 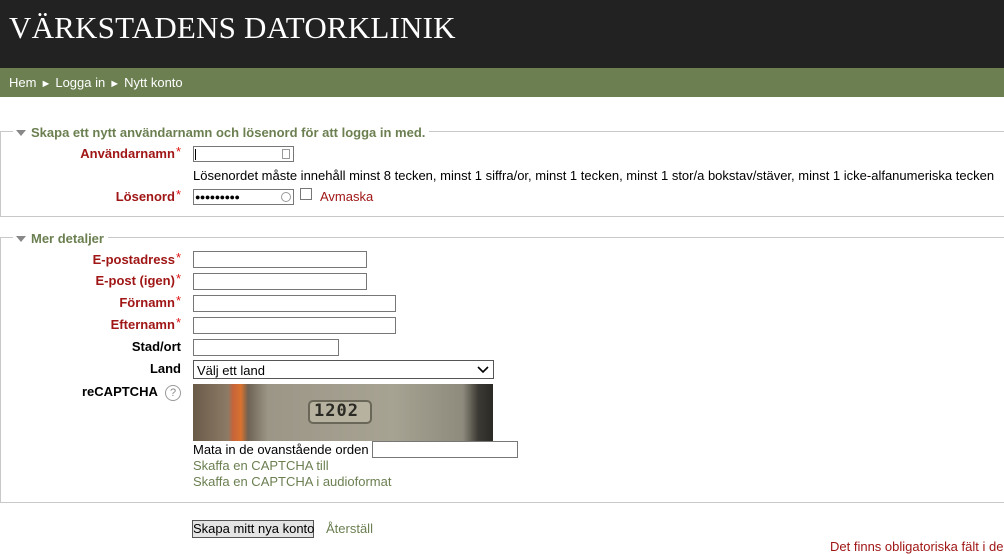 I want to click on breadcrumb-current: Nytt konto, so click(x=153, y=82).